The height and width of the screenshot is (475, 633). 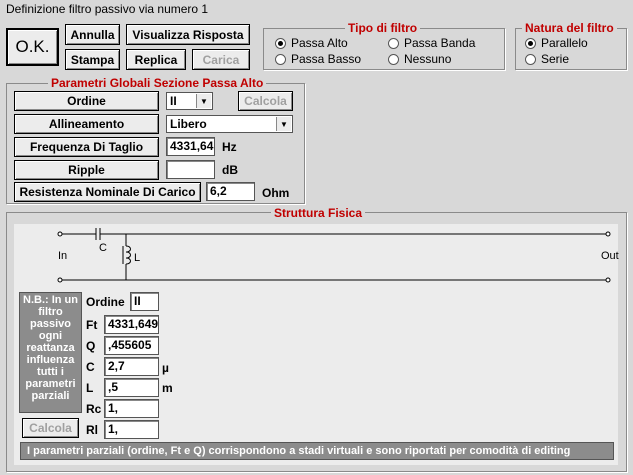 What do you see at coordinates (189, 101) in the screenshot?
I see `ordine-select: II ▼` at bounding box center [189, 101].